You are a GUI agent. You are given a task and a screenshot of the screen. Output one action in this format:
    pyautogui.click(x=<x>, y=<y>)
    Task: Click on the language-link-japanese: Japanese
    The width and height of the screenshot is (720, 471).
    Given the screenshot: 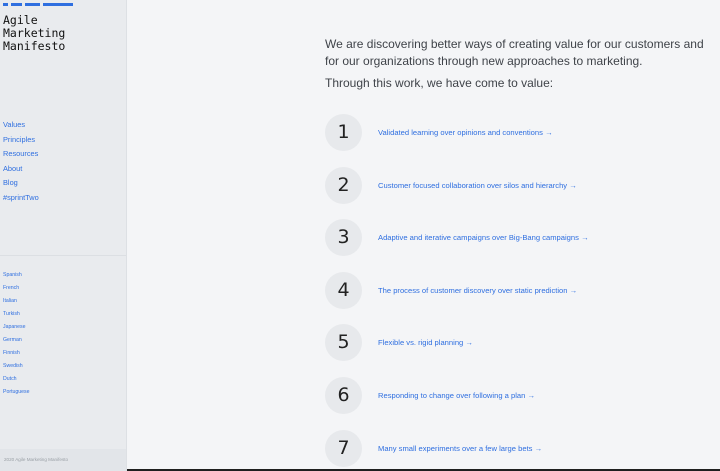 What is the action you would take?
    pyautogui.click(x=16, y=329)
    